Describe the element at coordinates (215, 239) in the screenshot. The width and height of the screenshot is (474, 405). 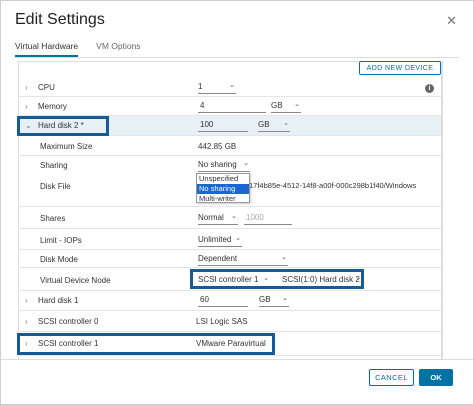
I see `limit-iops-value: Unlimited` at that location.